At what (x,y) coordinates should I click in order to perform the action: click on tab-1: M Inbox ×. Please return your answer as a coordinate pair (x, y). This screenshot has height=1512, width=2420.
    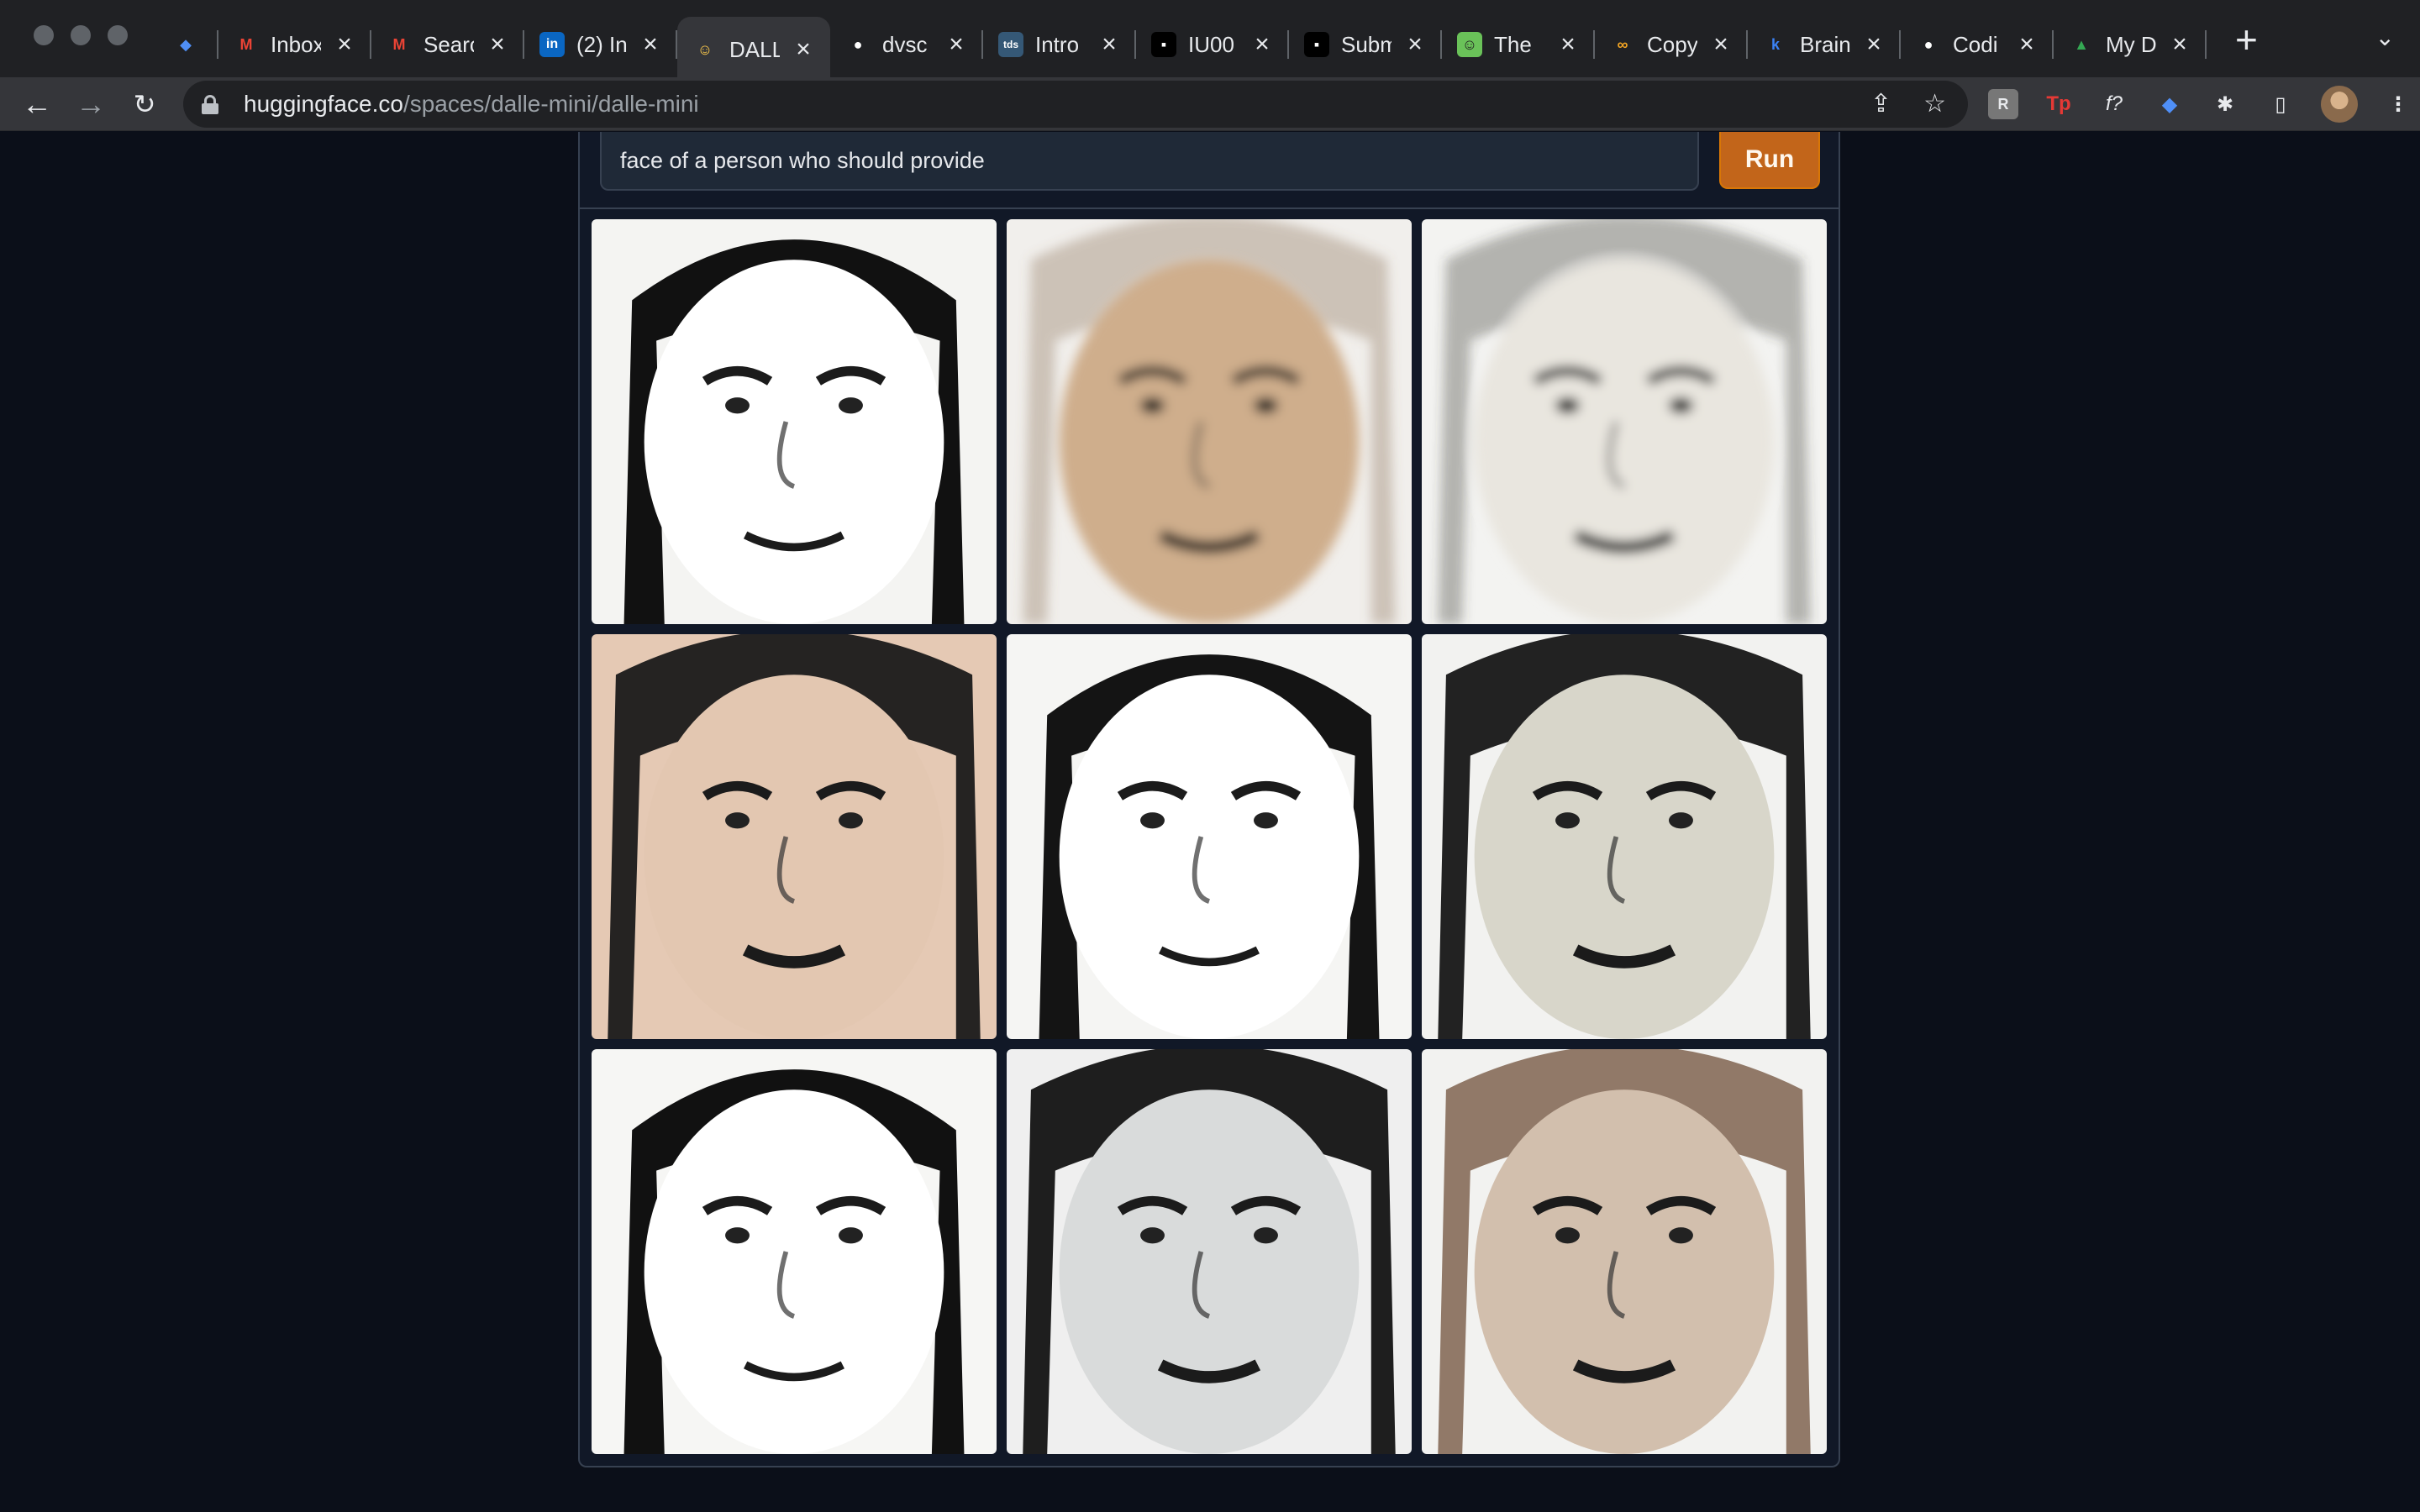
    Looking at the image, I should click on (294, 44).